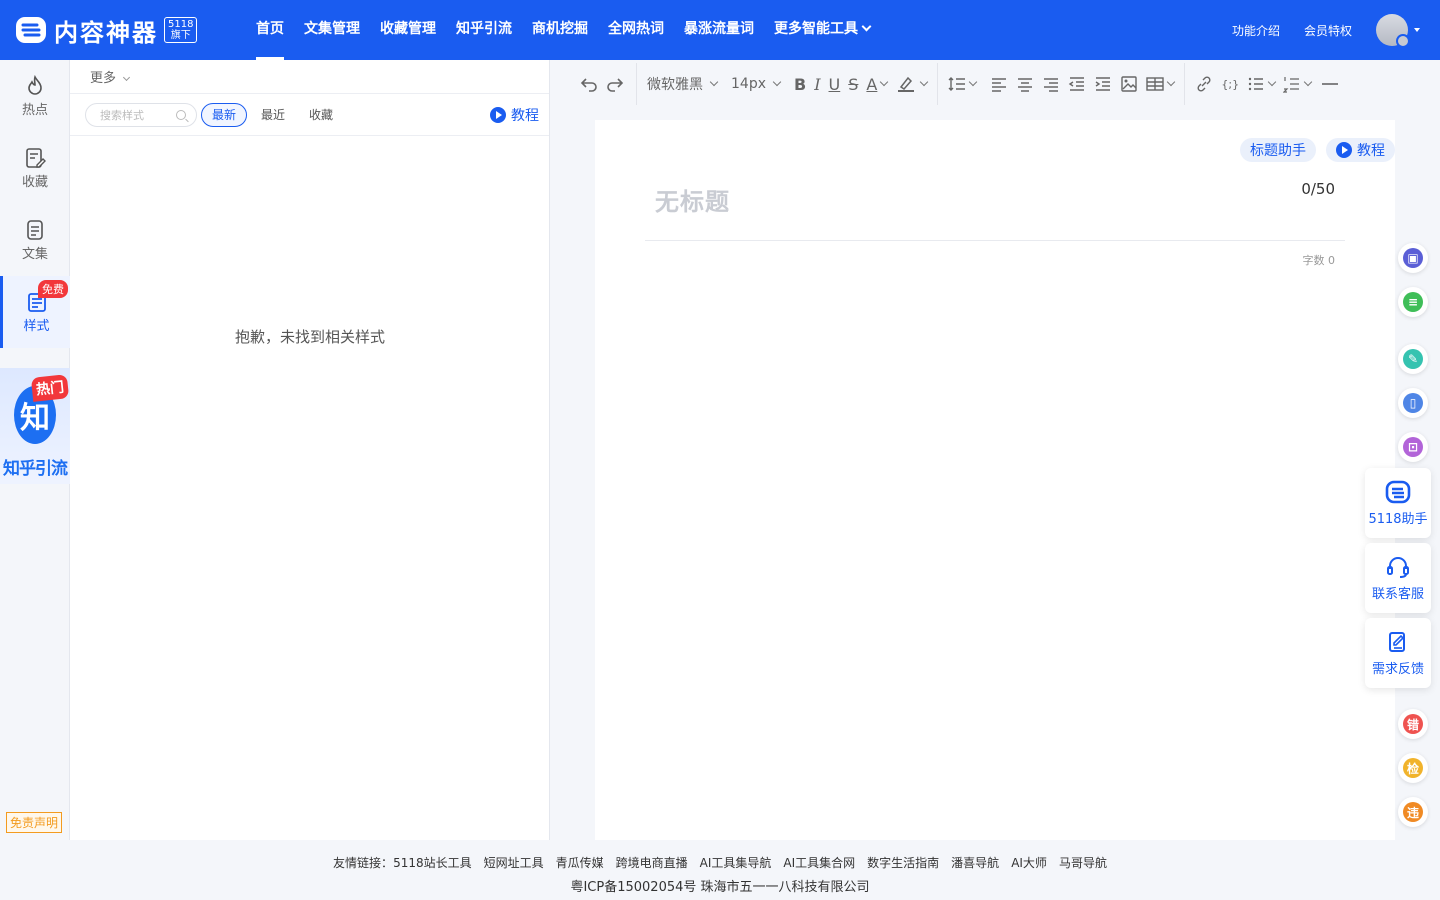 The image size is (1440, 900). I want to click on search-icon, so click(181, 114).